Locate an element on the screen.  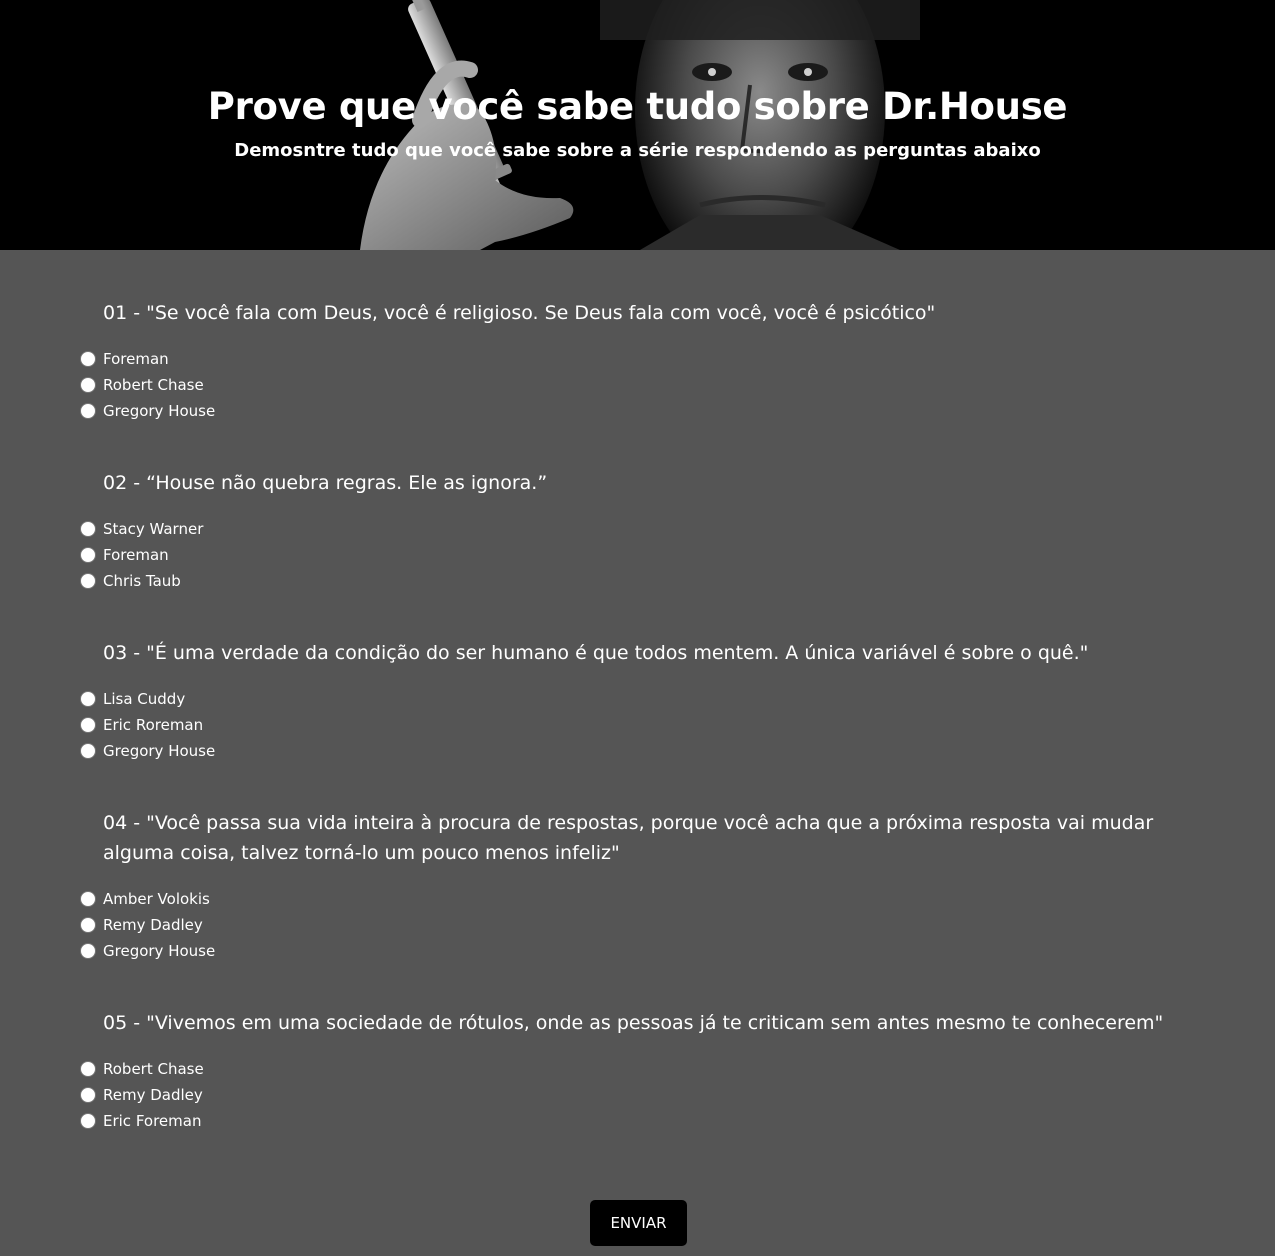
answer-option: Eric Foreman is located at coordinates (645, 1121).